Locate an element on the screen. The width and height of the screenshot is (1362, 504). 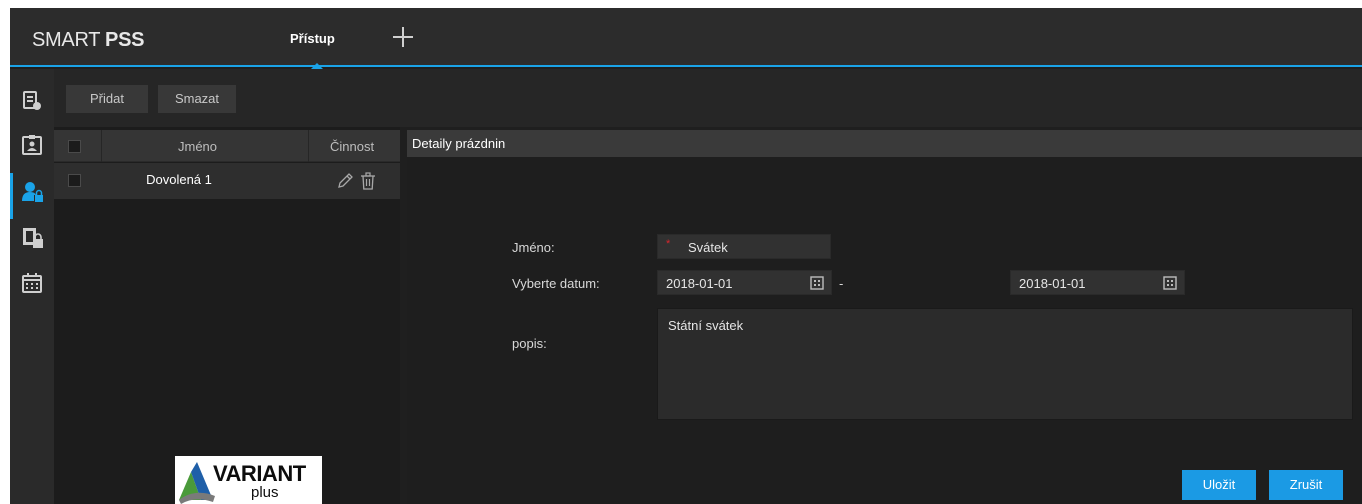
toolbar: Přidat Smazat is located at coordinates (708, 98).